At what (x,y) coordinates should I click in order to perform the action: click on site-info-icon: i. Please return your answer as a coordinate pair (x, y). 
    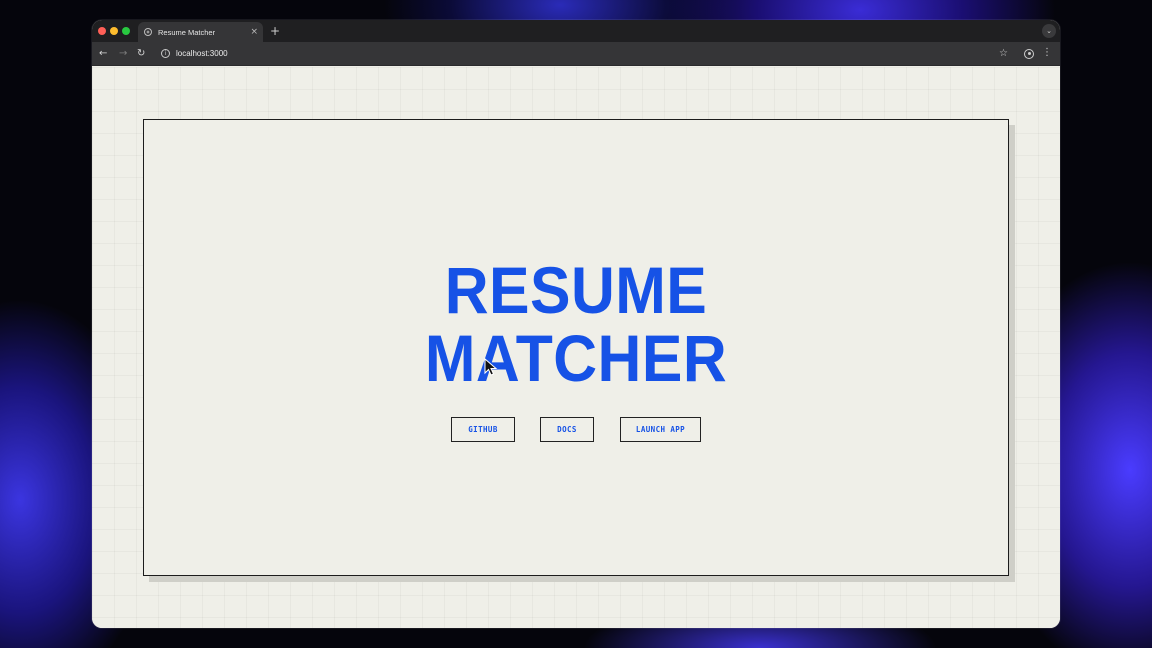
    Looking at the image, I should click on (165, 53).